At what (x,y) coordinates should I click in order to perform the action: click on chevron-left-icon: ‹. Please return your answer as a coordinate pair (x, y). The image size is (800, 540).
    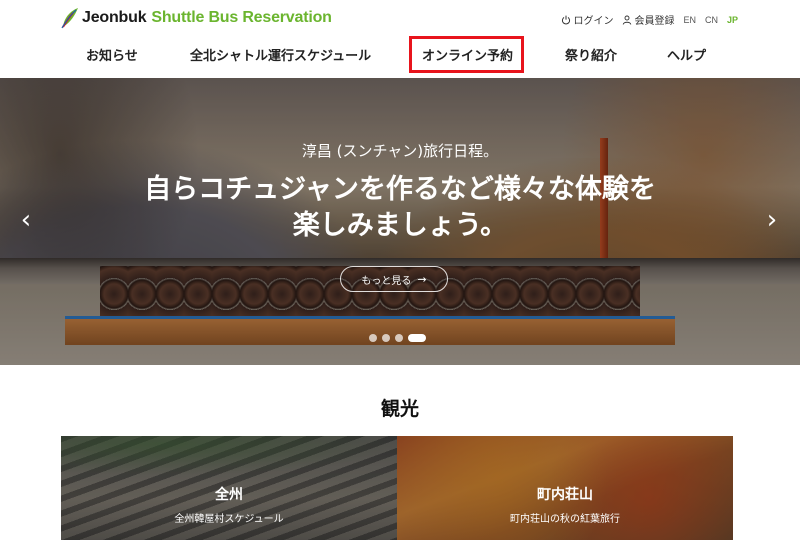
    Looking at the image, I should click on (26, 220).